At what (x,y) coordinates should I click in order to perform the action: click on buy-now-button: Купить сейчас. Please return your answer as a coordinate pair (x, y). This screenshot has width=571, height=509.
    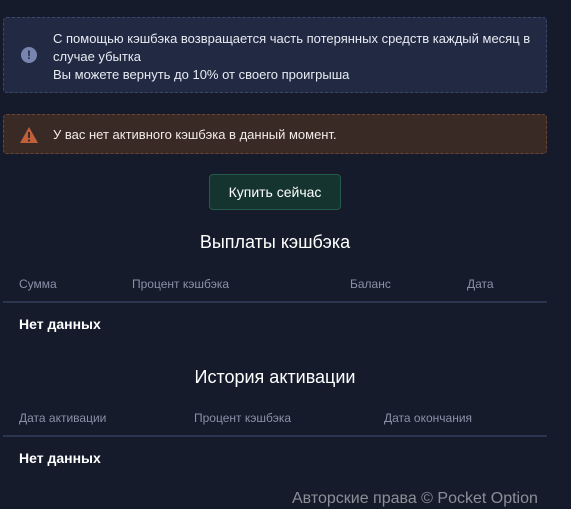
    Looking at the image, I should click on (275, 192).